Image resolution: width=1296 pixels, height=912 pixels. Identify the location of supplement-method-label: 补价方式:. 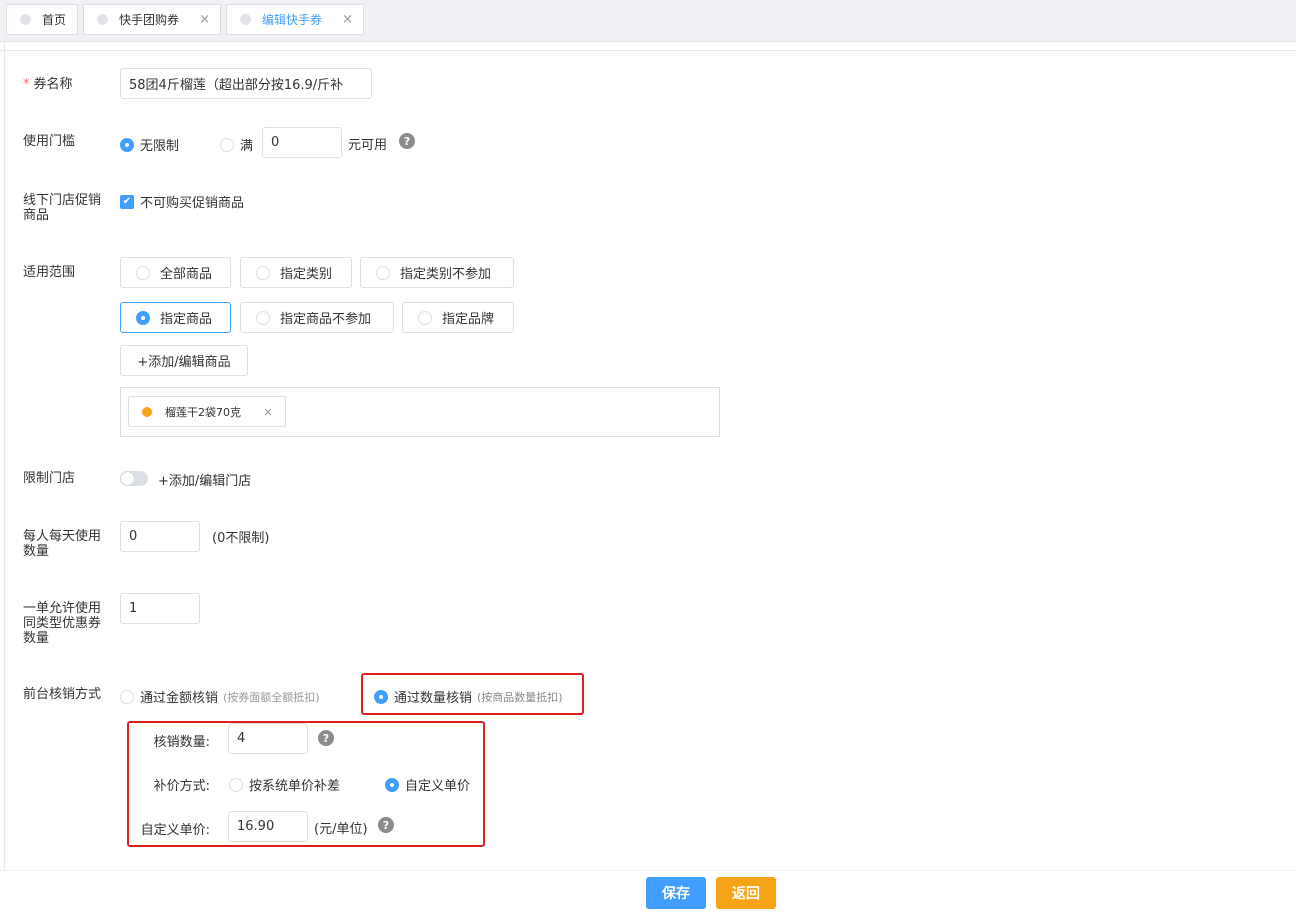
(181, 786).